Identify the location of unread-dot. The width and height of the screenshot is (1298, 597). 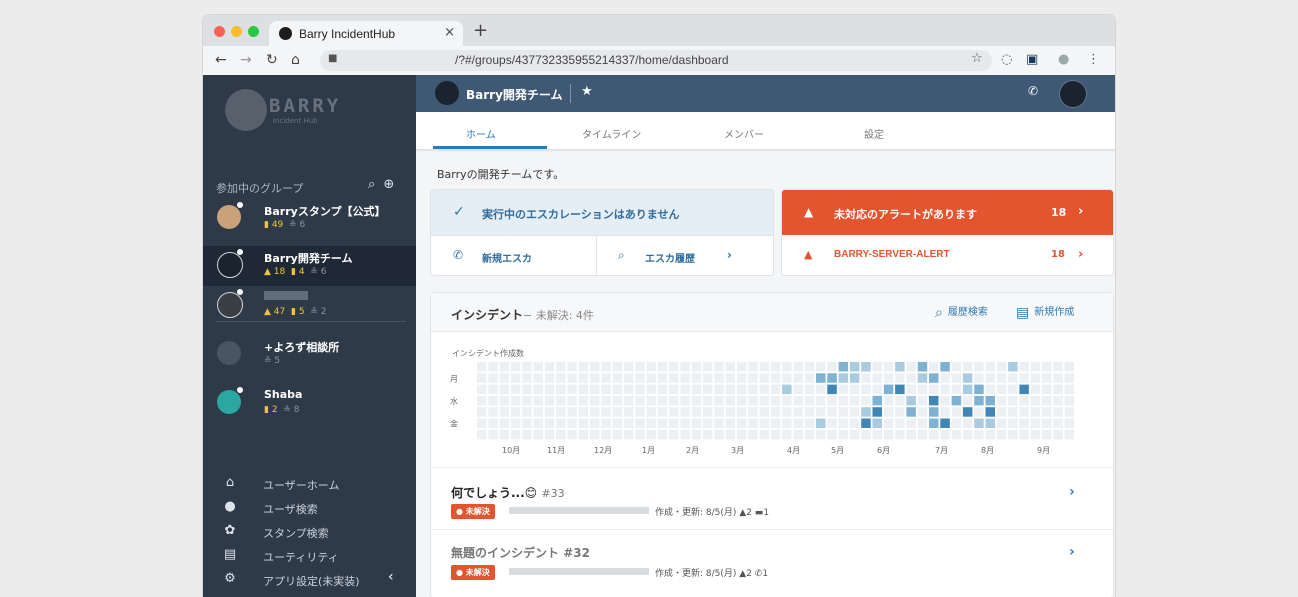
(240, 205).